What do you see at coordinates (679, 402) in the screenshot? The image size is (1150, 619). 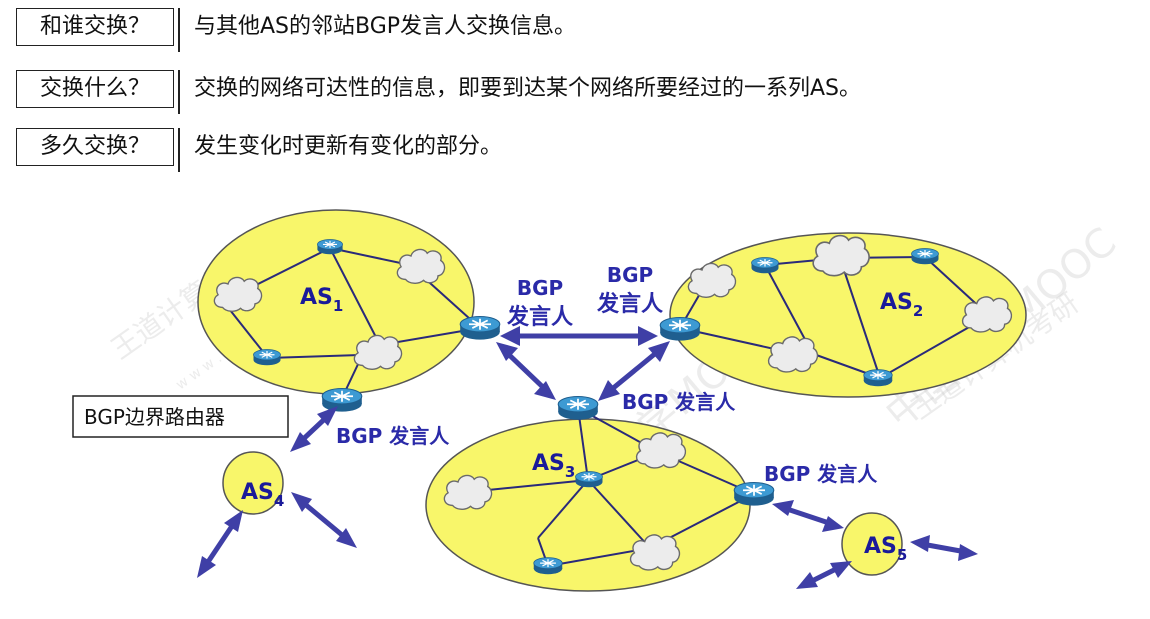 I see `speaker-label-as3: BGP 发言人` at bounding box center [679, 402].